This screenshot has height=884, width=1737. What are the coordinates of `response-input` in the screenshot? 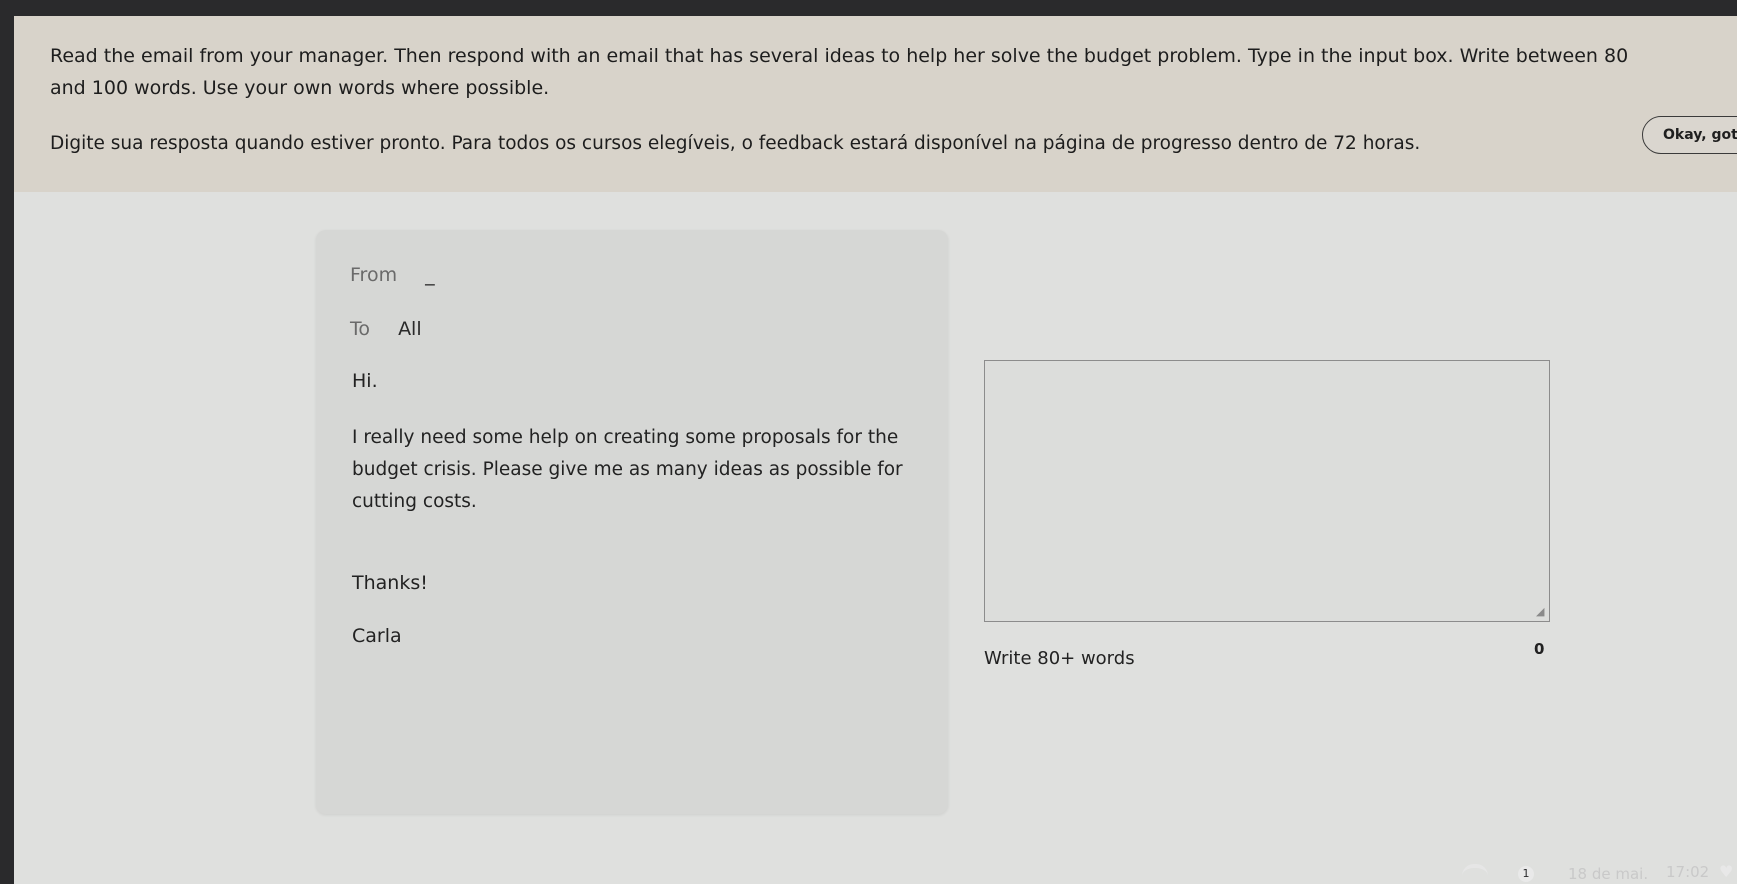 It's located at (1267, 491).